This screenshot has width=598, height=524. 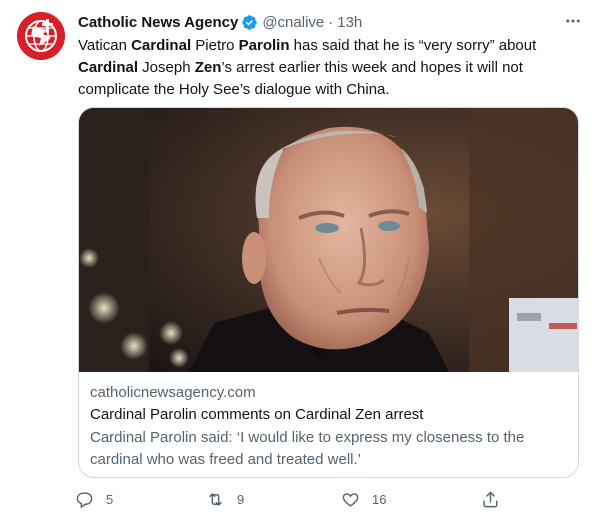 I want to click on reply-button: 5, so click(x=94, y=499).